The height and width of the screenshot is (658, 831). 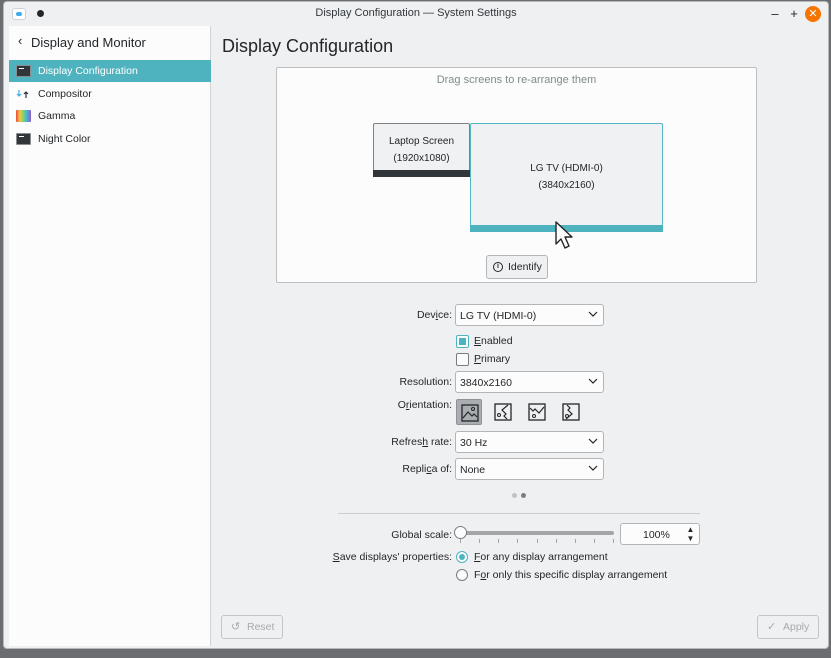 I want to click on sidebar-item-display-configuration: Display Configuration, so click(x=110, y=71).